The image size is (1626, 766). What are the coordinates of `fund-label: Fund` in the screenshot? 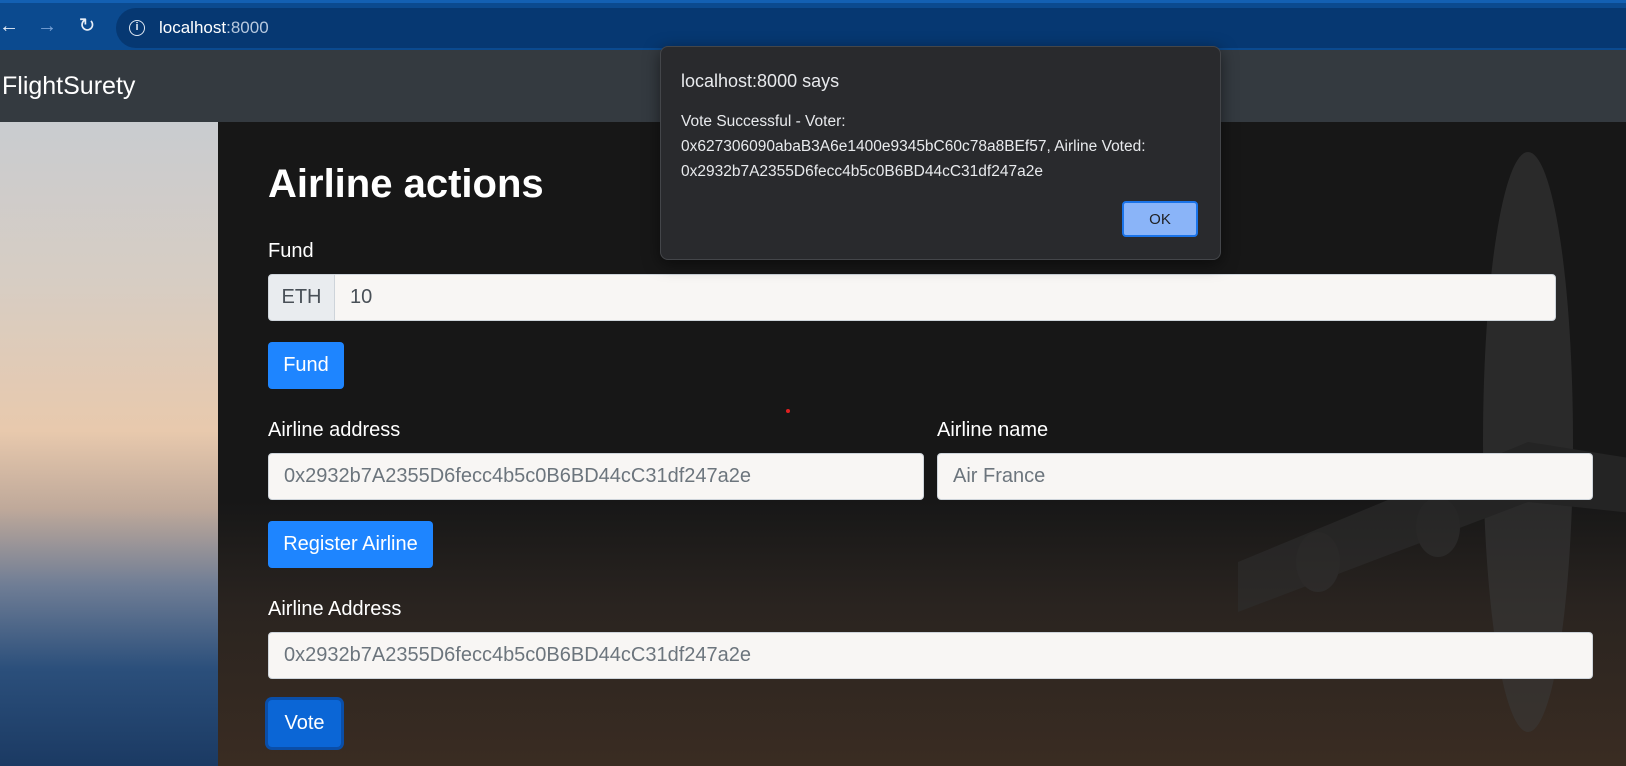 It's located at (291, 251).